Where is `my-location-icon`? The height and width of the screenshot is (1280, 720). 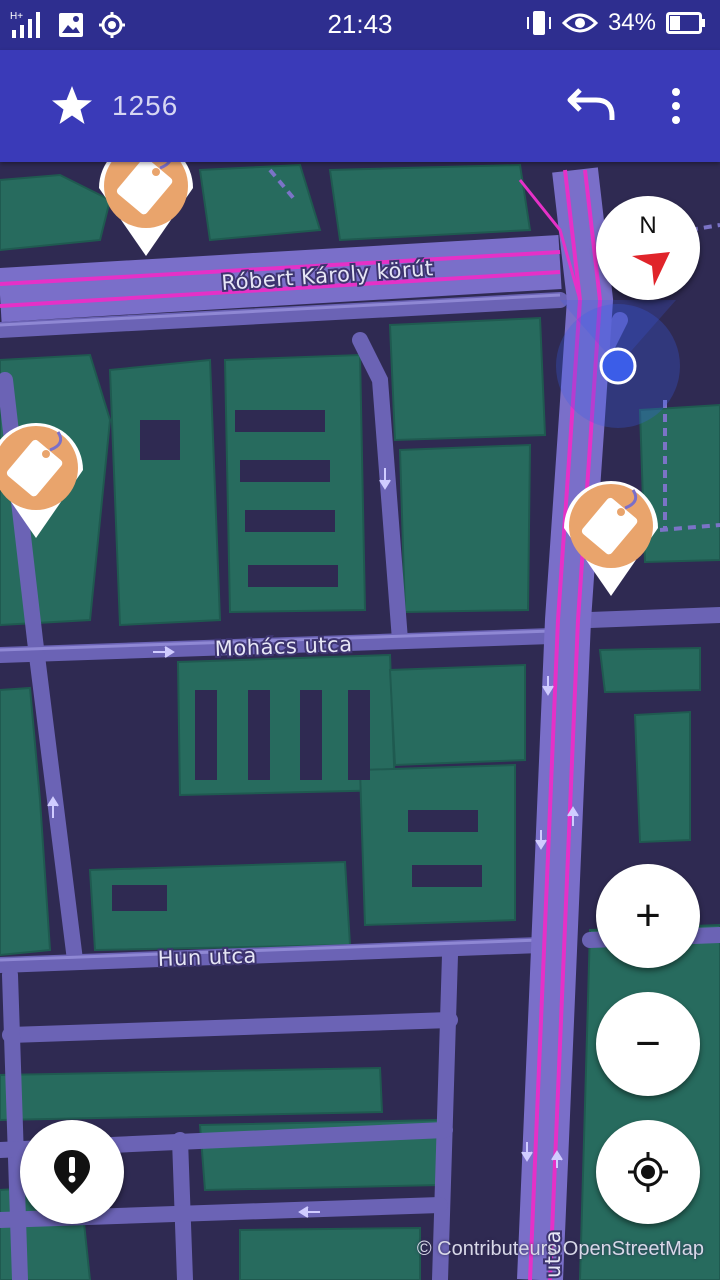
my-location-icon is located at coordinates (648, 1172).